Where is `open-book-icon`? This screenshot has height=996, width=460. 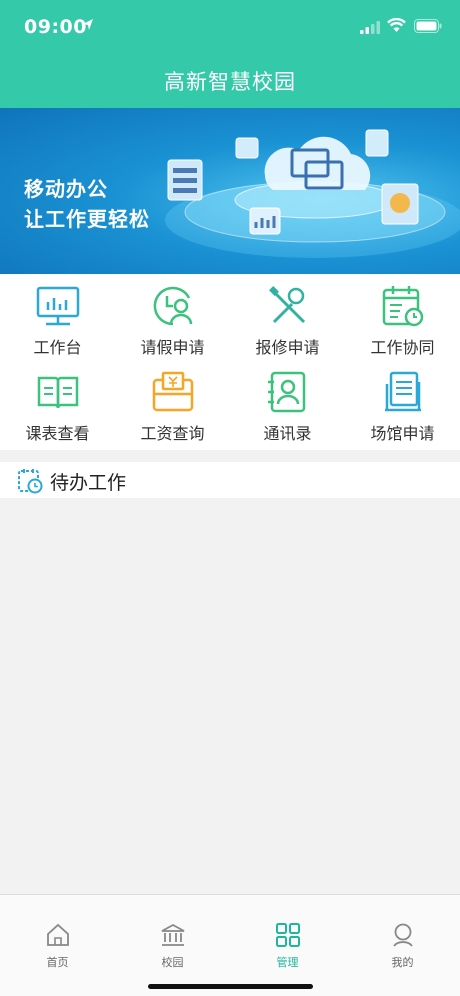 open-book-icon is located at coordinates (58, 392).